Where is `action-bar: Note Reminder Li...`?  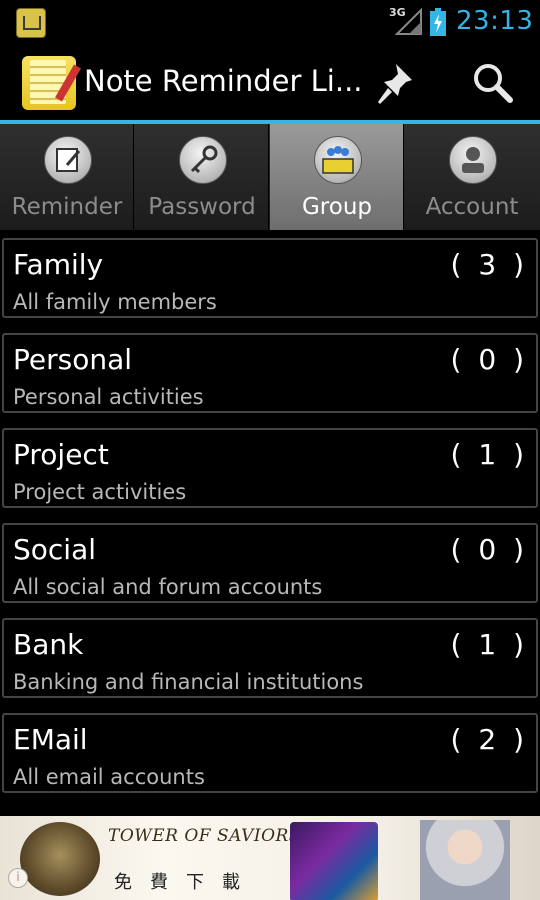
action-bar: Note Reminder Li... is located at coordinates (270, 82).